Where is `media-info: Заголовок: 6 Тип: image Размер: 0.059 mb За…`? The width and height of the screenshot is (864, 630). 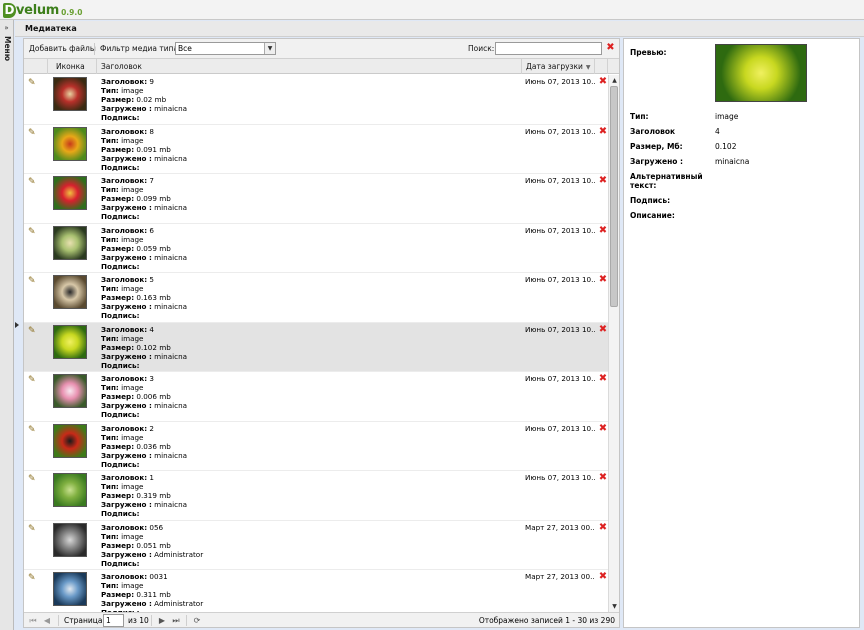
media-info: Заголовок: 6 Тип: image Размер: 0.059 mb За… is located at coordinates (301, 248).